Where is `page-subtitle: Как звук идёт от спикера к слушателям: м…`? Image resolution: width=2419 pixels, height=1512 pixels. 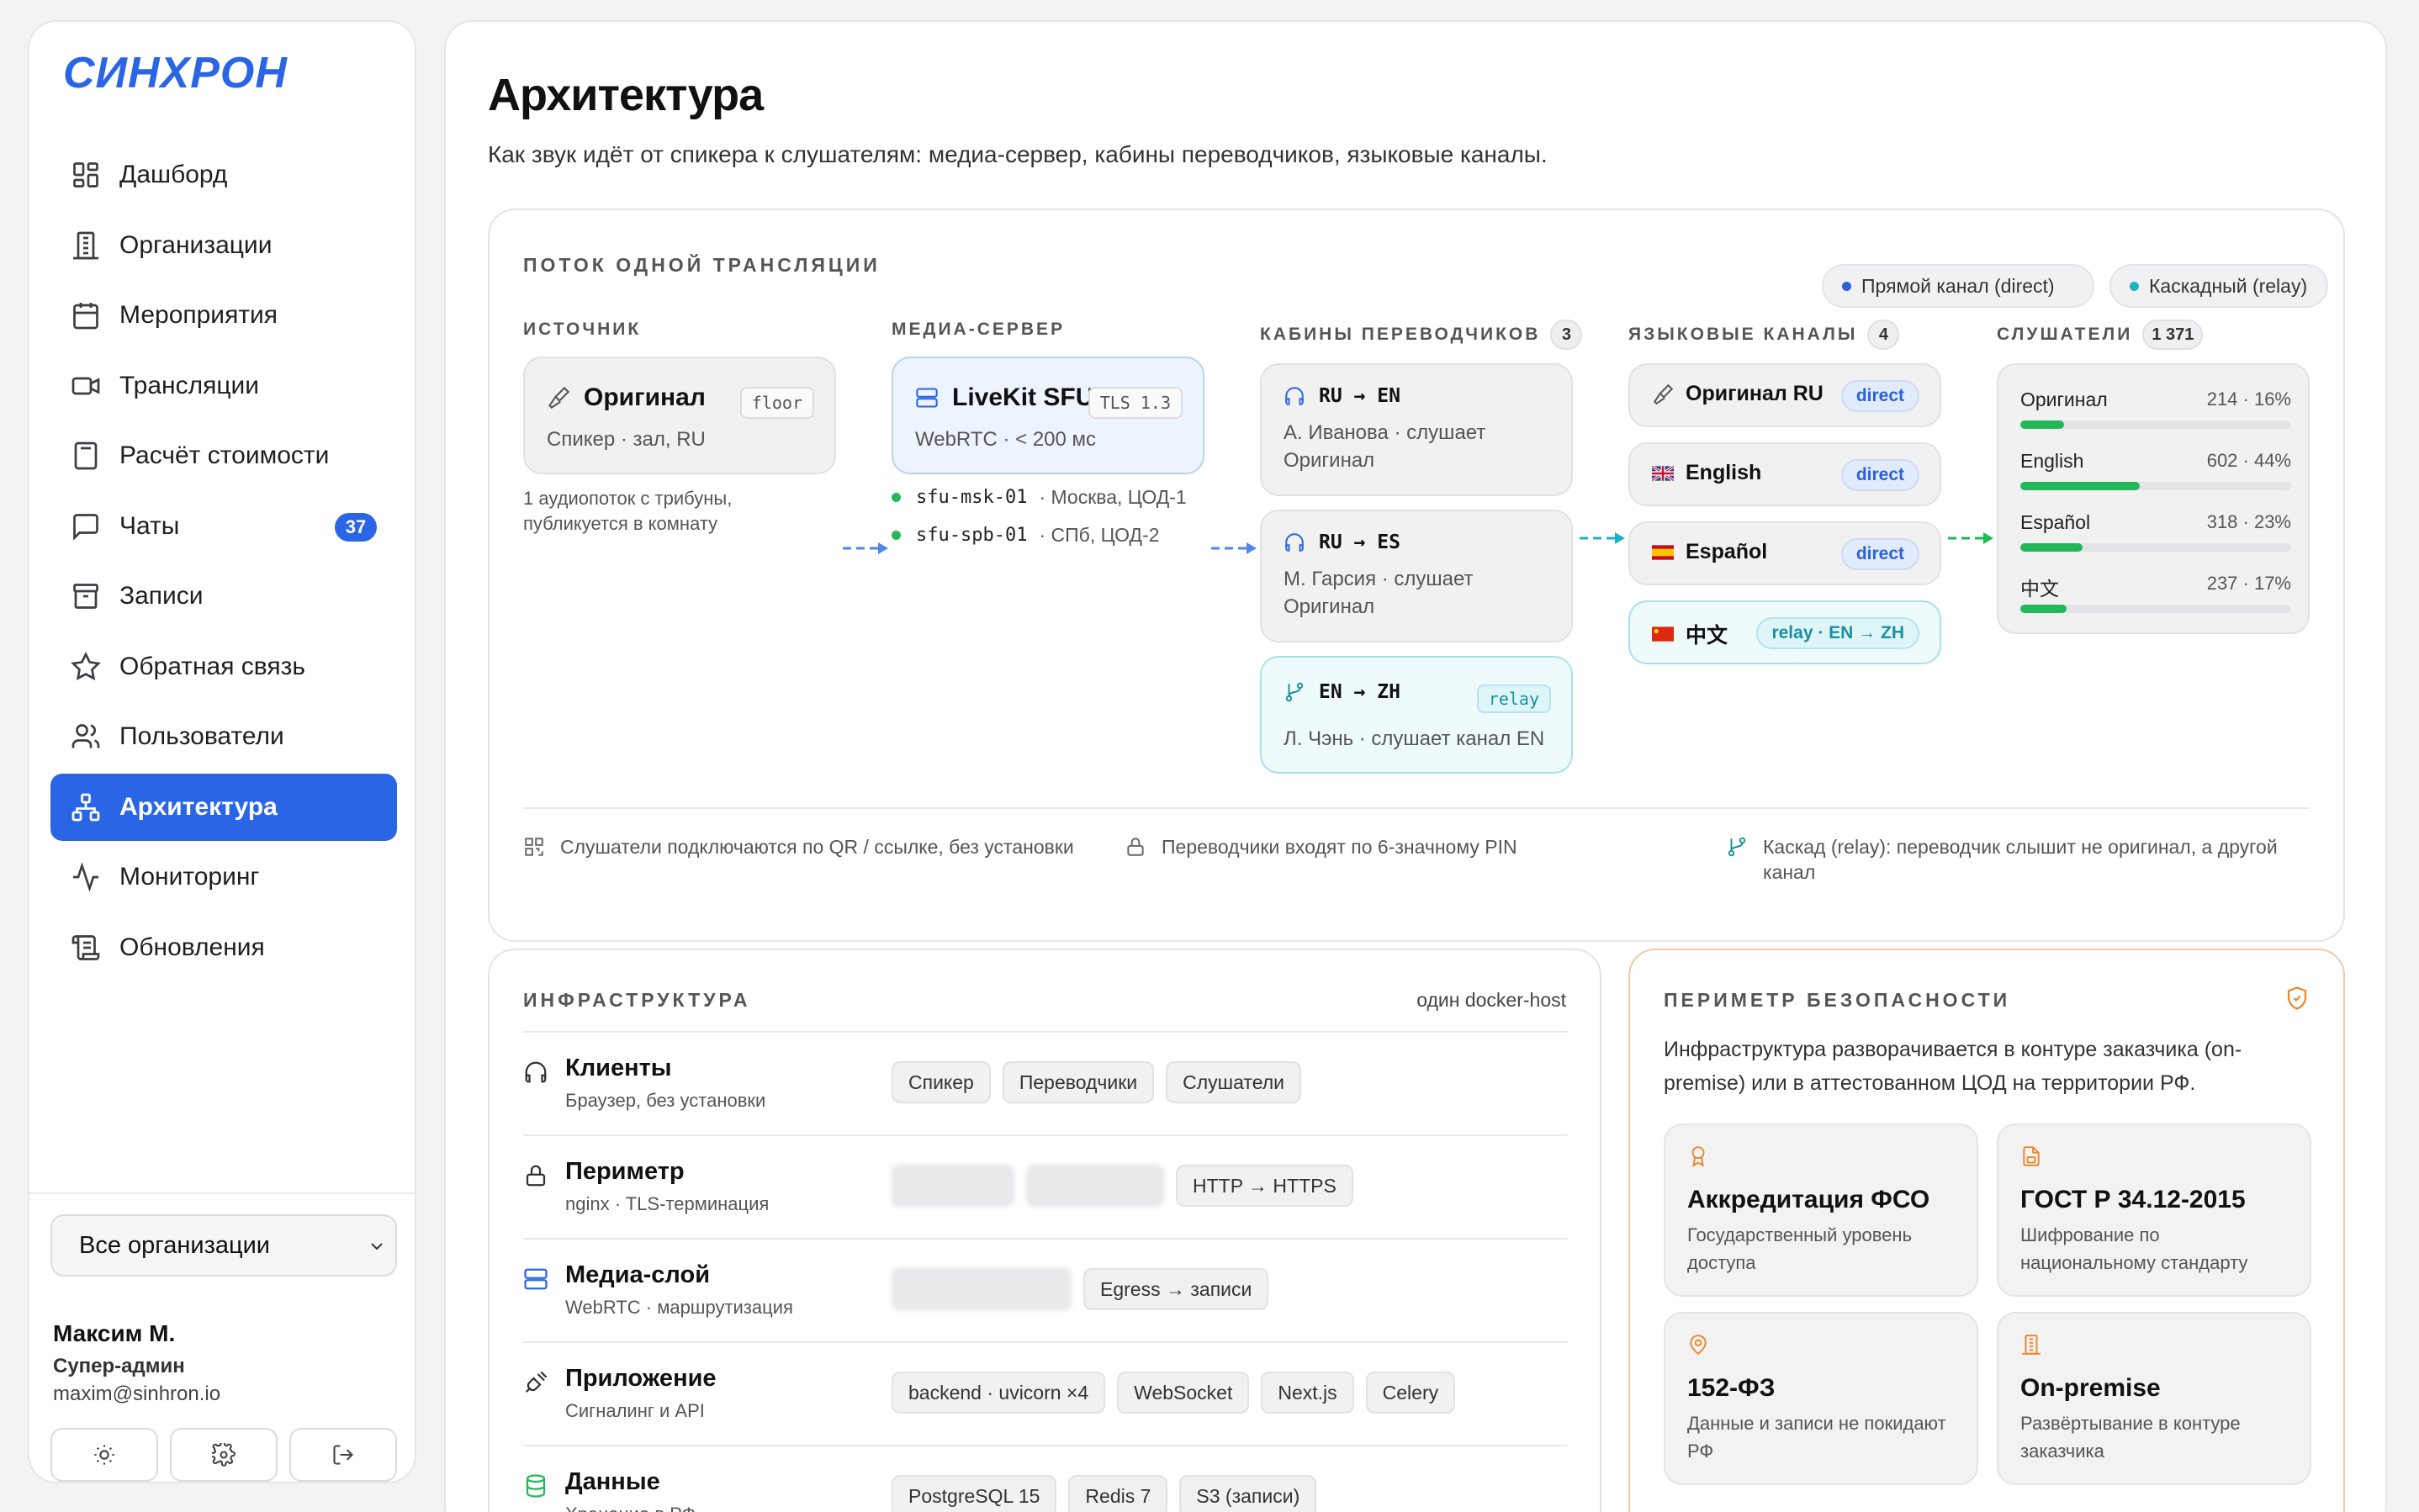 page-subtitle: Как звук идёт от спикера к слушателям: м… is located at coordinates (1018, 154).